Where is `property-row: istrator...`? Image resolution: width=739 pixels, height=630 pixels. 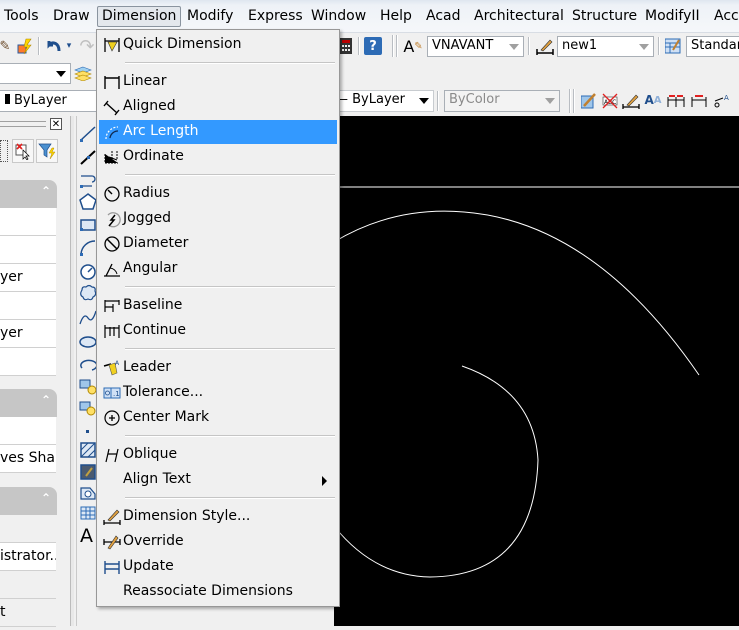 property-row: istrator... is located at coordinates (28, 557).